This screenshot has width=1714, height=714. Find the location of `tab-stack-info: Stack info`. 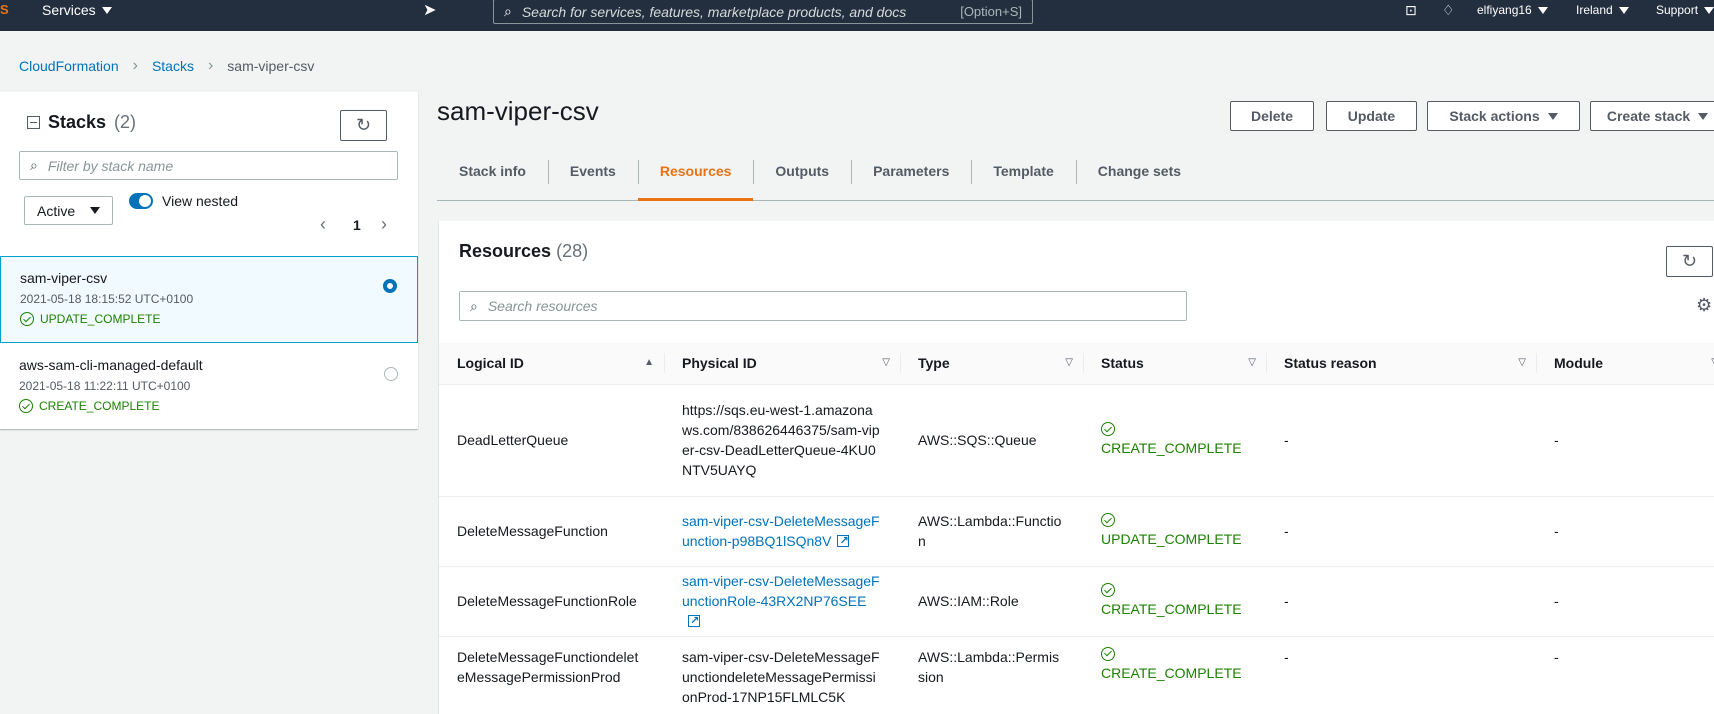

tab-stack-info: Stack info is located at coordinates (492, 176).